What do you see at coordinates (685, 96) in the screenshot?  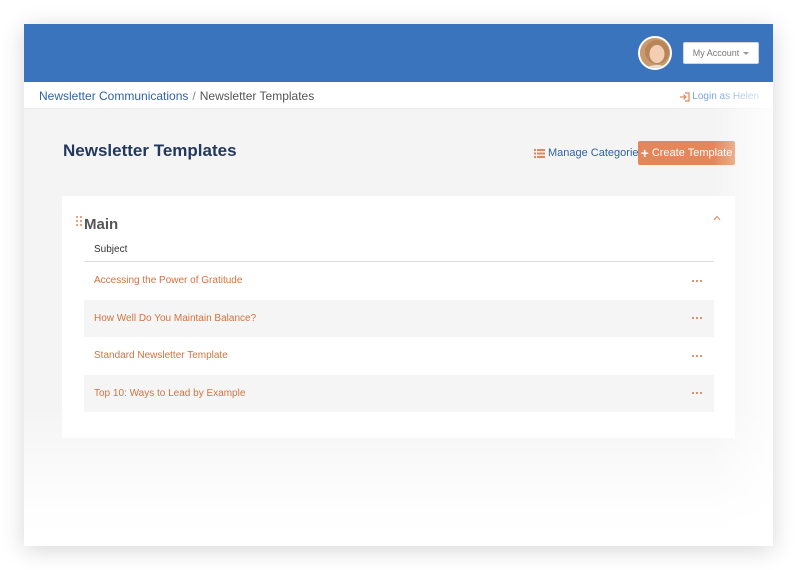 I see `sign-in-icon` at bounding box center [685, 96].